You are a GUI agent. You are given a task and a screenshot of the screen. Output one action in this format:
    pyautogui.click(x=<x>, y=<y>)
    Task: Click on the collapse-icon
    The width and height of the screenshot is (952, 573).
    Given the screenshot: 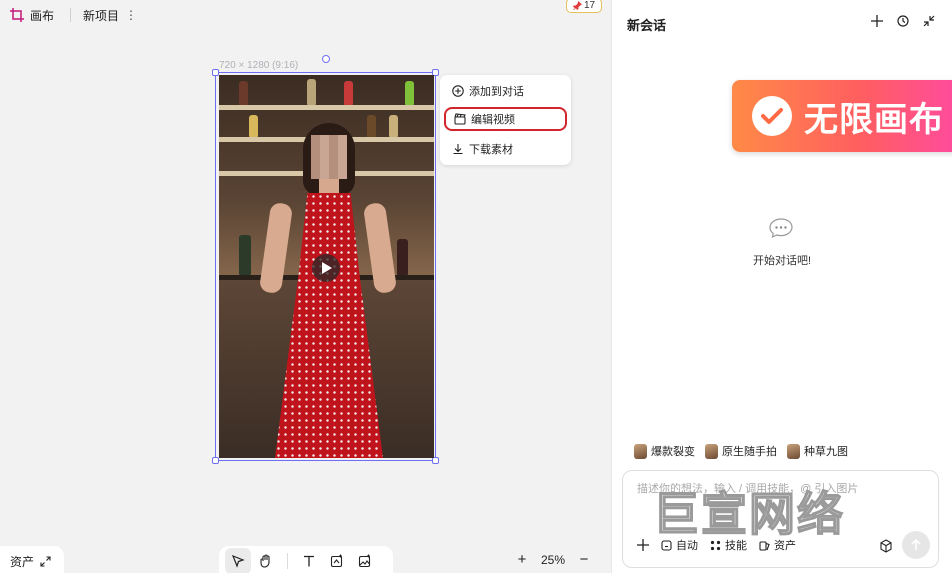 What is the action you would take?
    pyautogui.click(x=929, y=21)
    